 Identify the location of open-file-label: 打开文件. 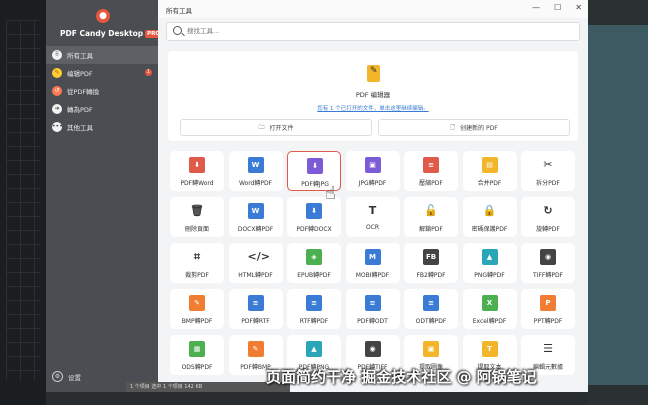
(281, 128).